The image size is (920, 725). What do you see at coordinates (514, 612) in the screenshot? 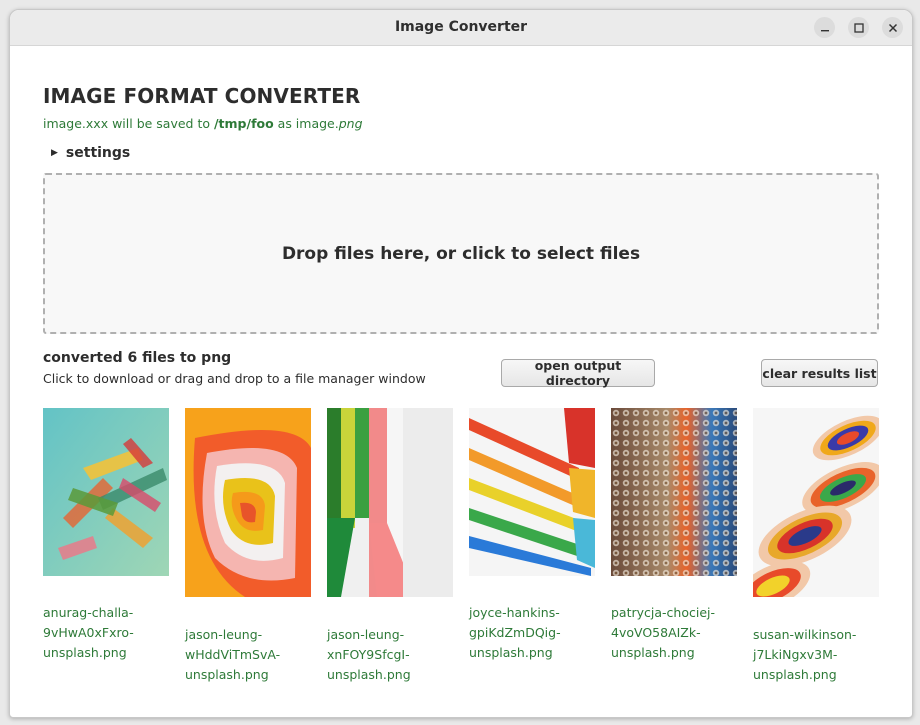
I see `filename-line: joyce-hankins-` at bounding box center [514, 612].